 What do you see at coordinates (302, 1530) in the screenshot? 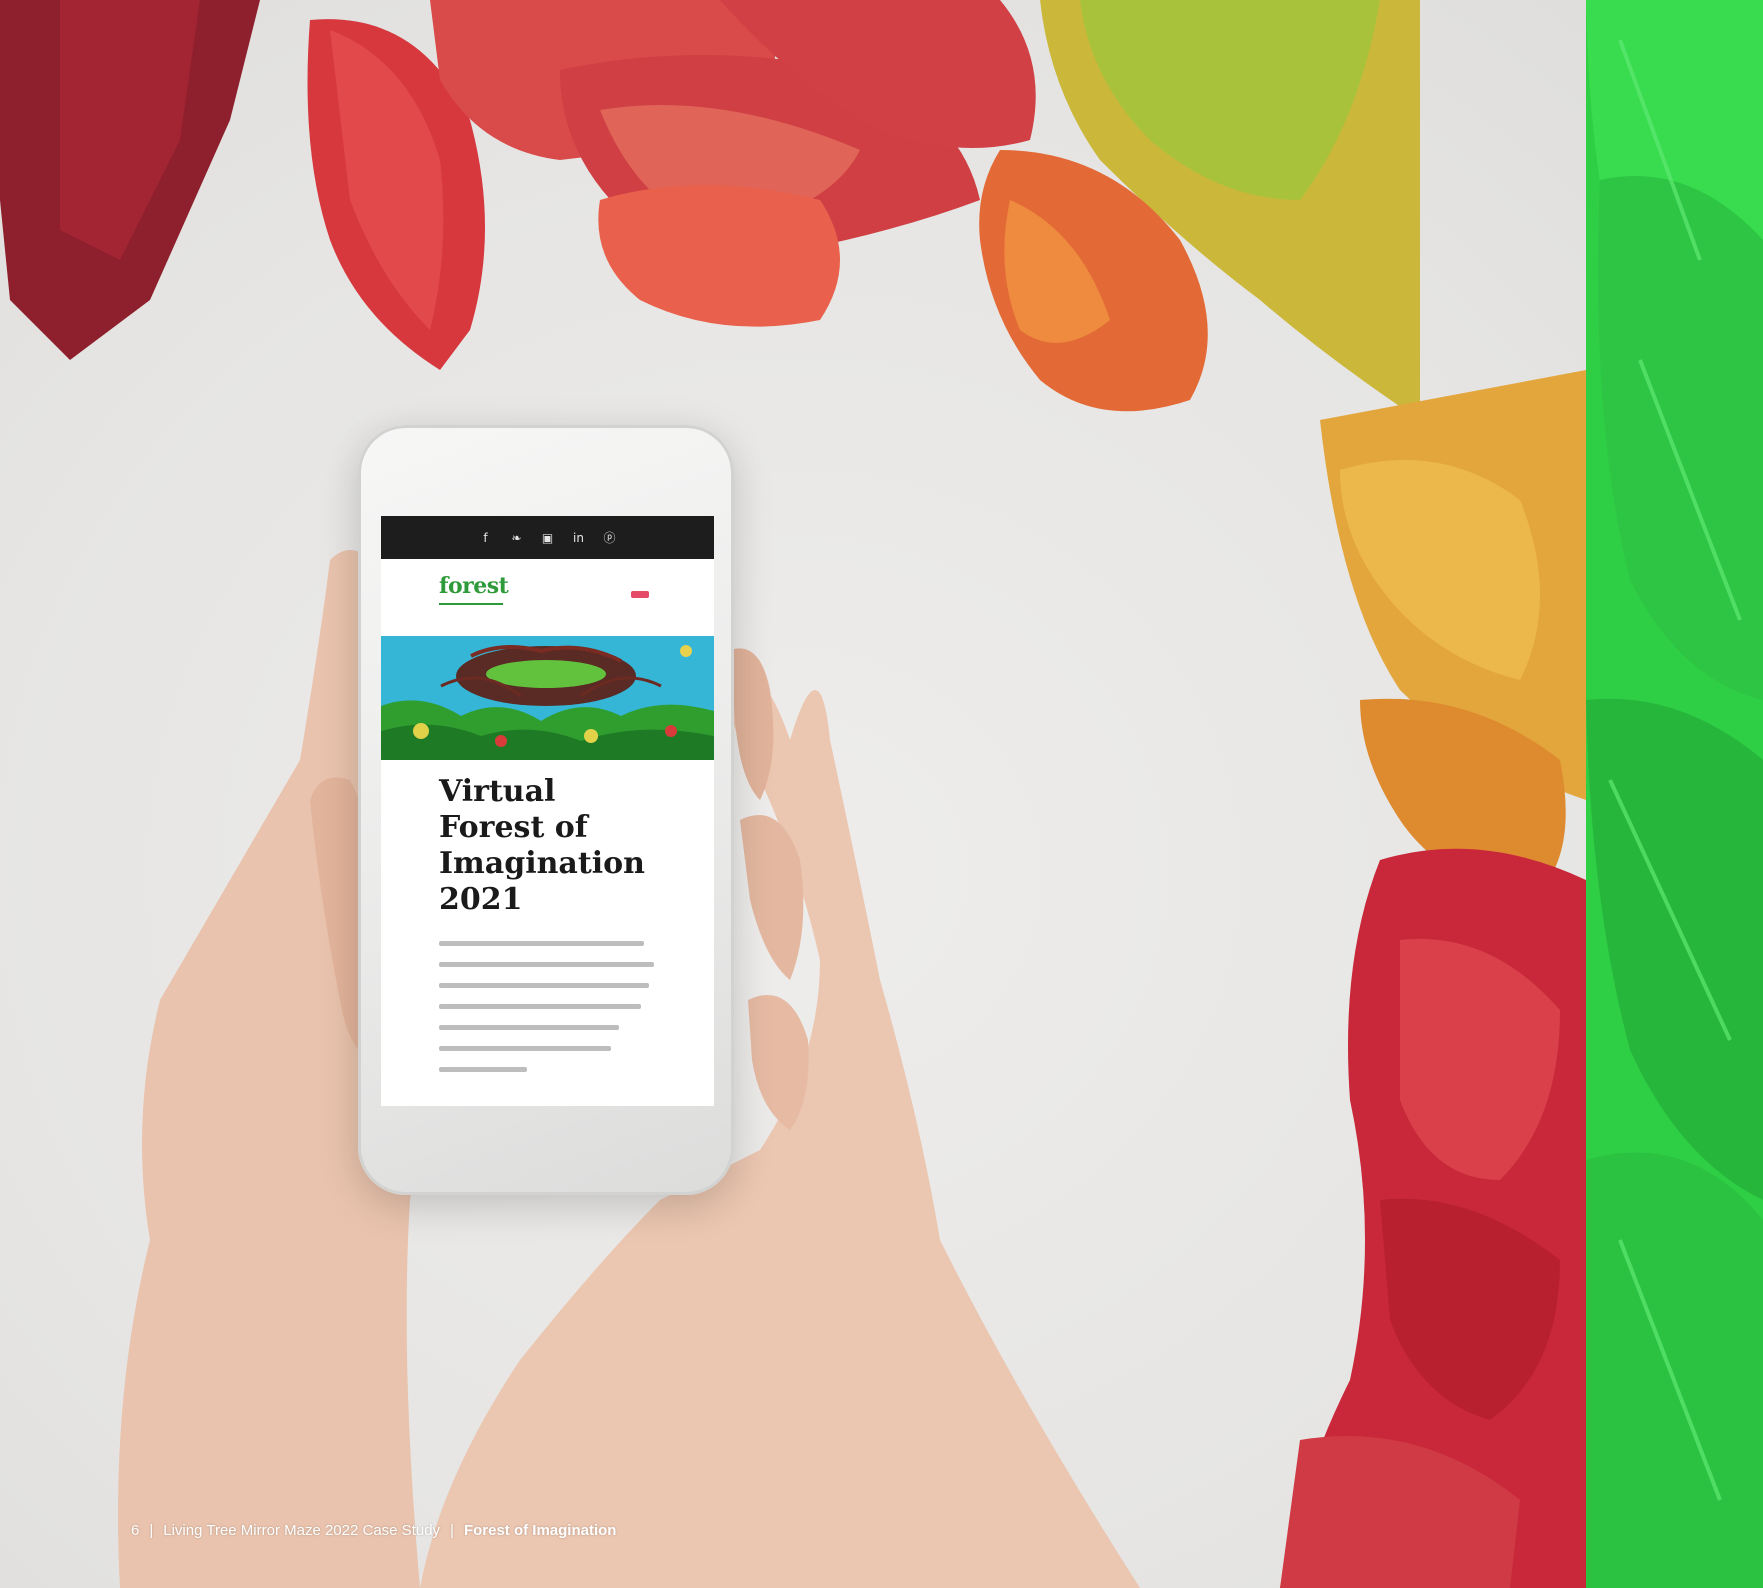
I see `document-title: Living Tree Mirror Maze 2022 Case Study` at bounding box center [302, 1530].